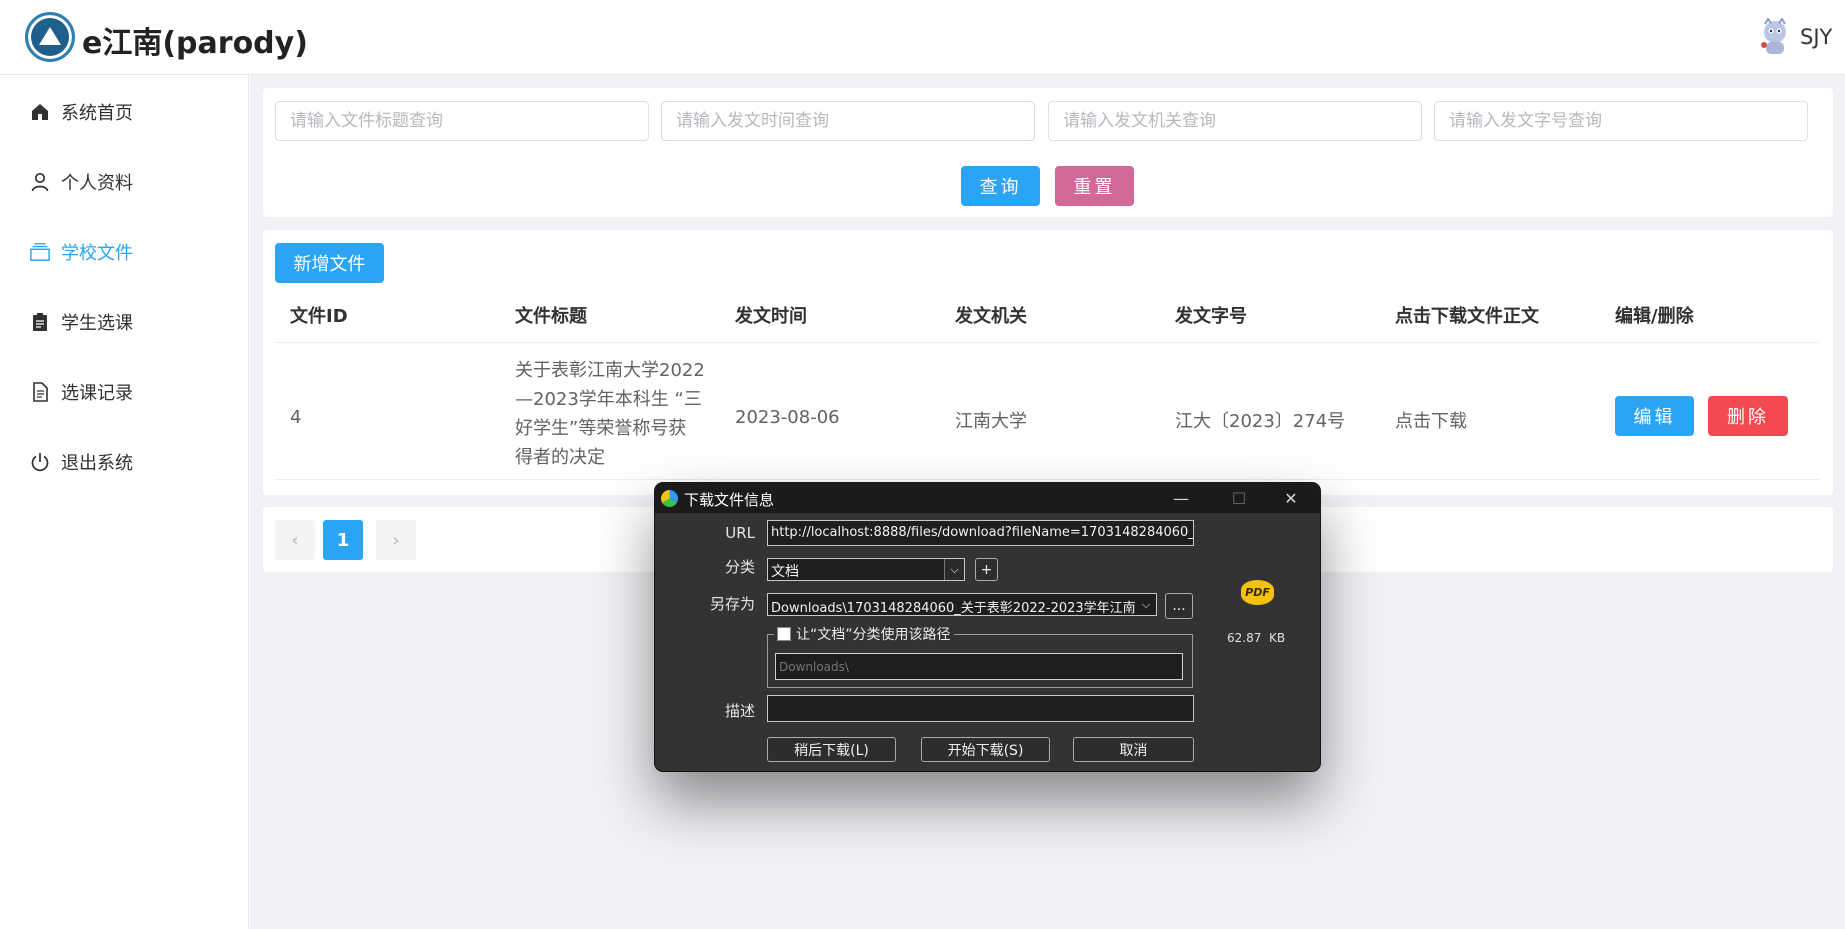 The width and height of the screenshot is (1845, 929). I want to click on sidebar-item-logout: 退出系统, so click(124, 462).